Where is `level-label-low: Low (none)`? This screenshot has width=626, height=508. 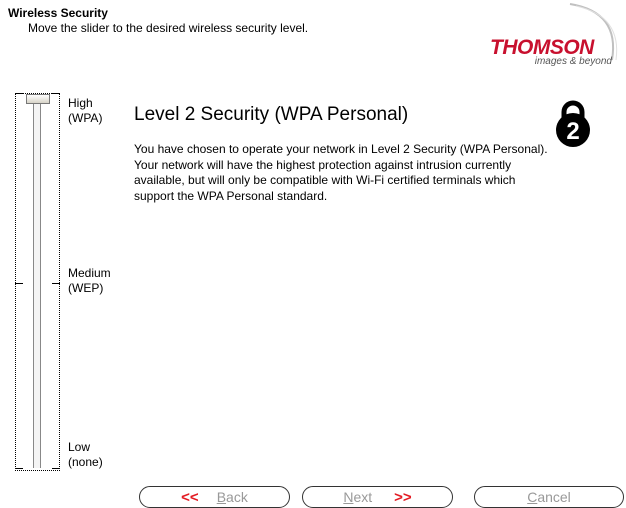
level-label-low: Low (none) is located at coordinates (85, 454).